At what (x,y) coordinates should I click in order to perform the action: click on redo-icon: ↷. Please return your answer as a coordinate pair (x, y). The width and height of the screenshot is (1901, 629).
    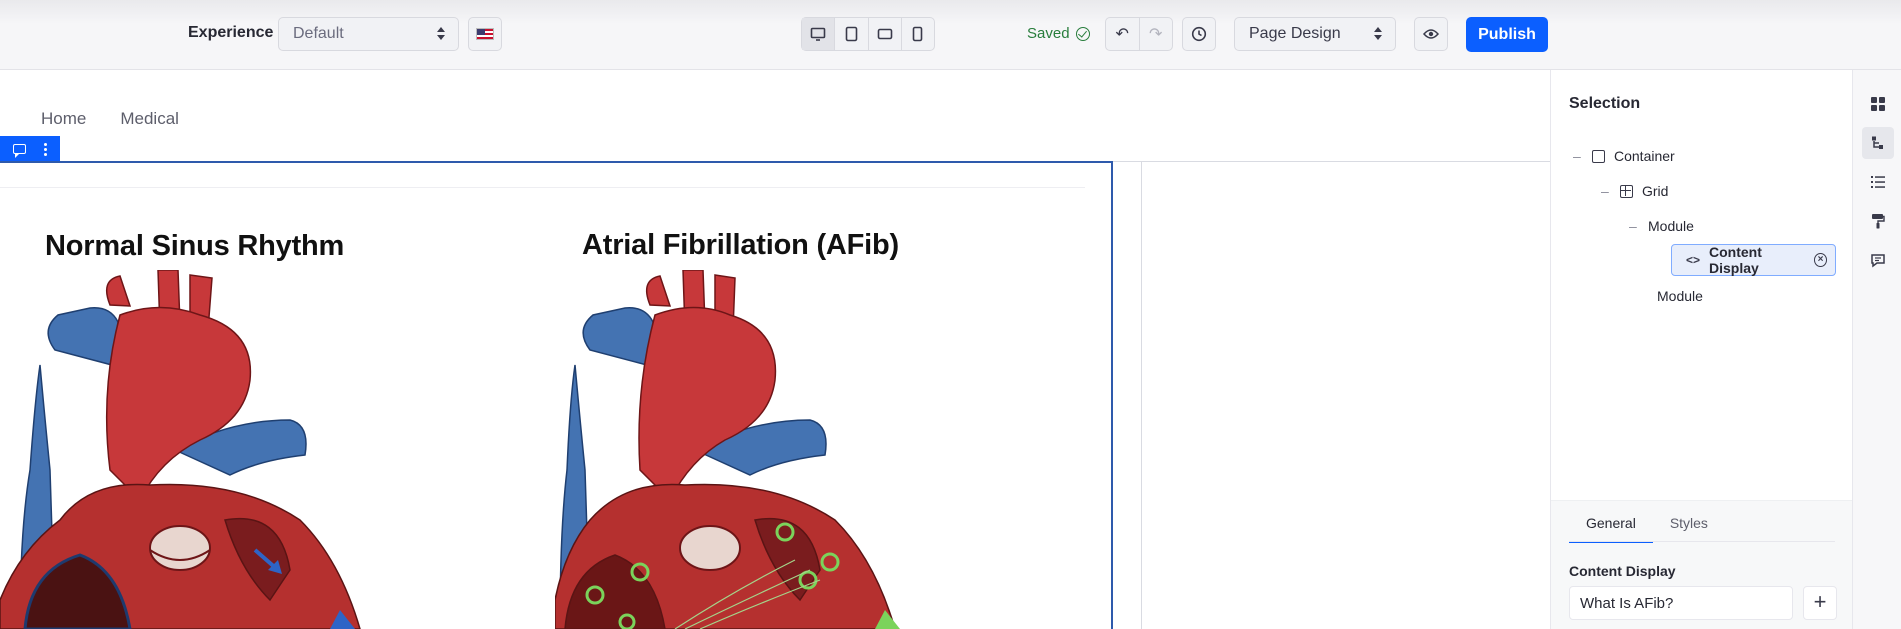
    Looking at the image, I should click on (1156, 34).